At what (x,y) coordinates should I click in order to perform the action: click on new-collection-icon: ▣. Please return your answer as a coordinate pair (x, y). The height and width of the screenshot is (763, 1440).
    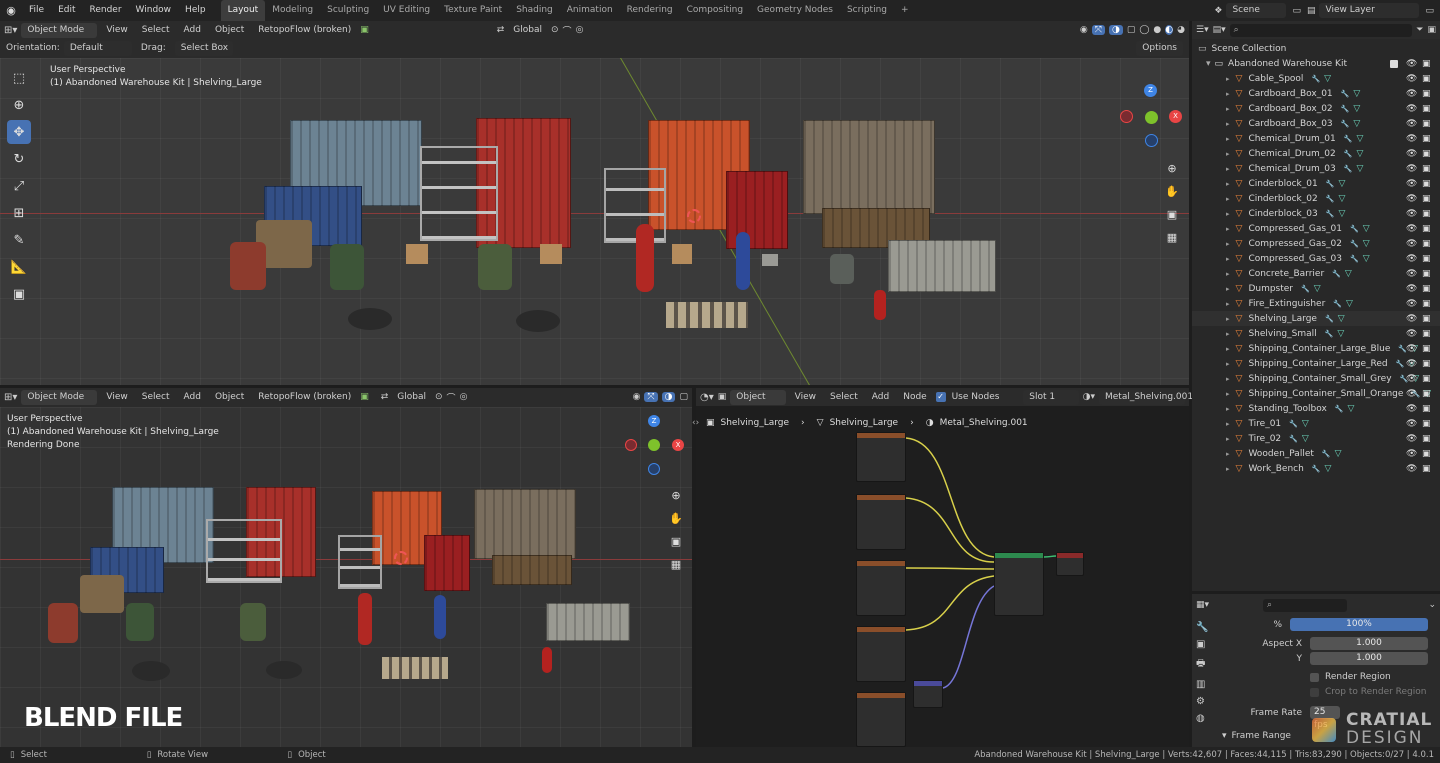
    Looking at the image, I should click on (1431, 30).